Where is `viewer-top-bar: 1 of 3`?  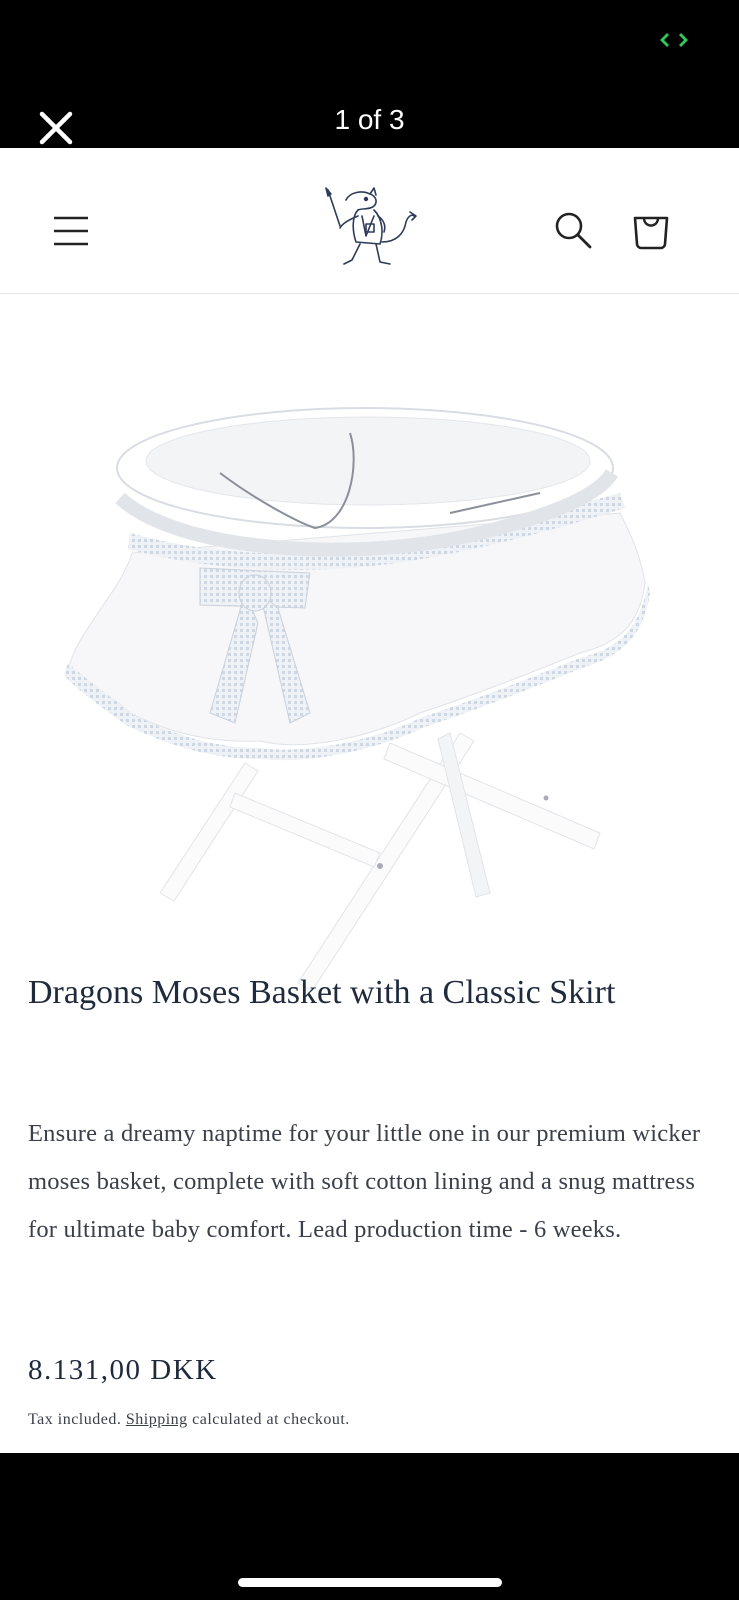
viewer-top-bar: 1 of 3 is located at coordinates (369, 74).